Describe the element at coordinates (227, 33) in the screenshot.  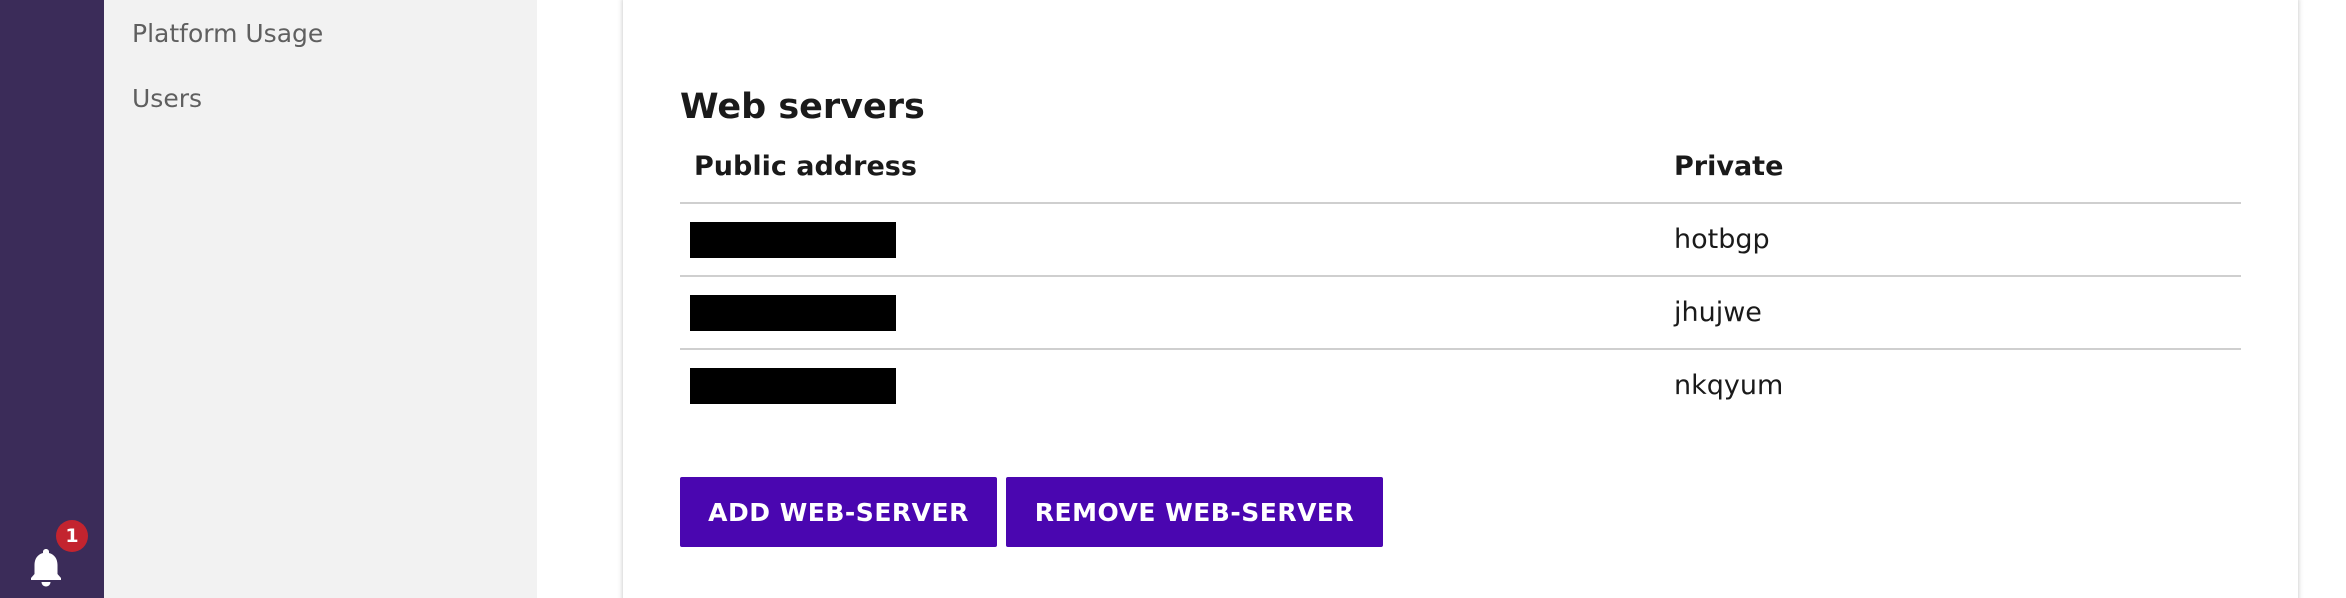
I see `sidebar-item-platform-usage: Platform Usage` at that location.